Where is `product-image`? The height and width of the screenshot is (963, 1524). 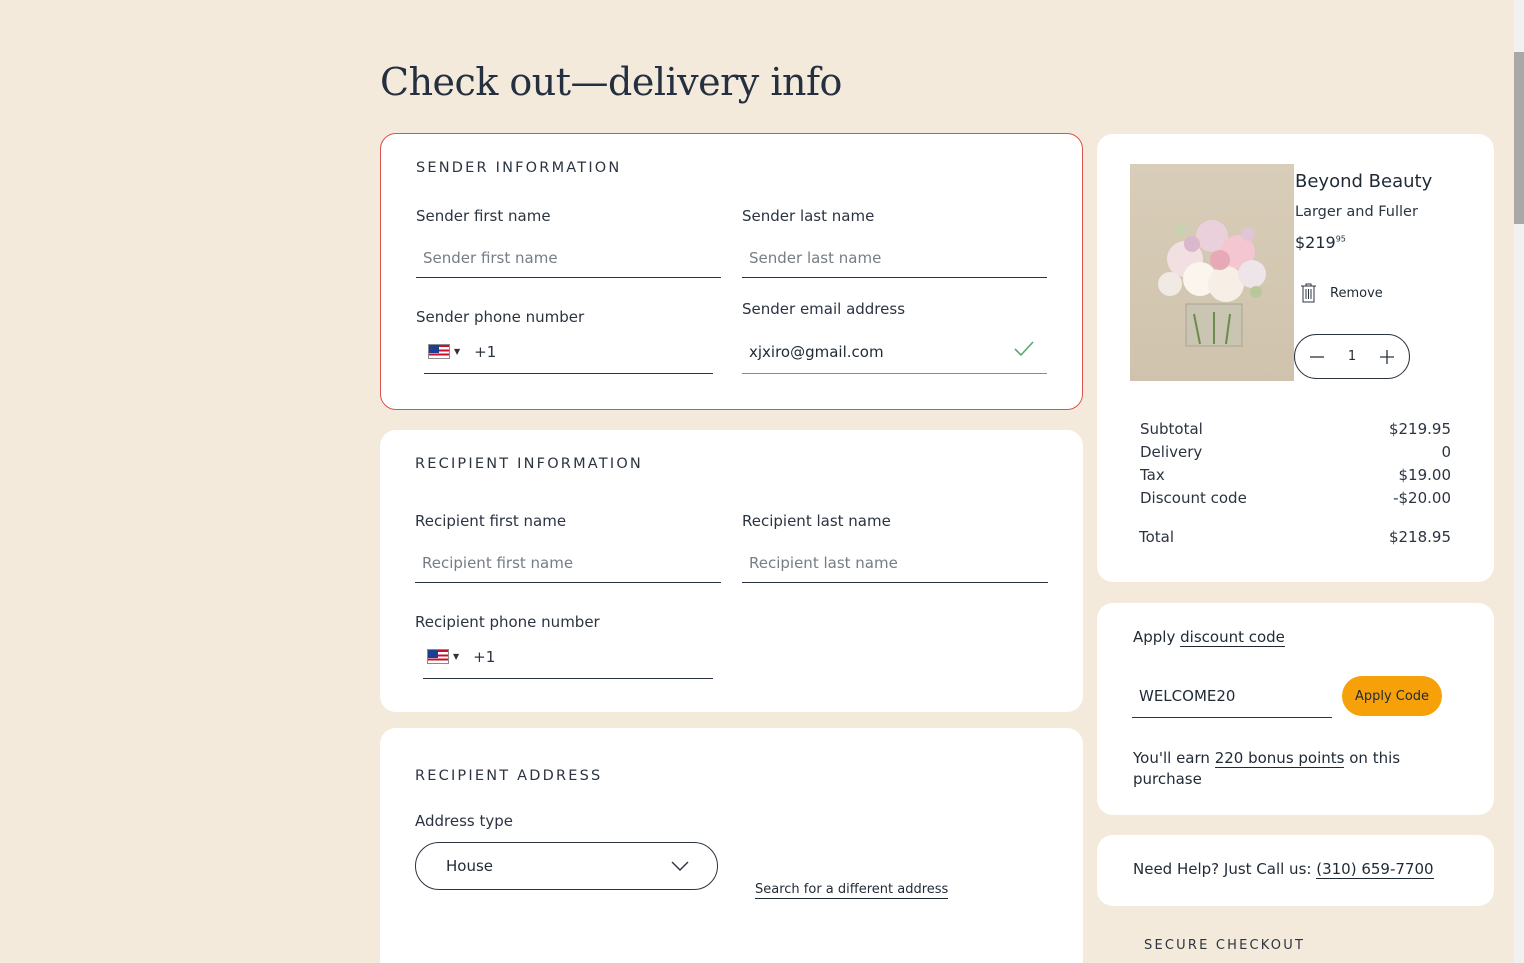
product-image is located at coordinates (1212, 272).